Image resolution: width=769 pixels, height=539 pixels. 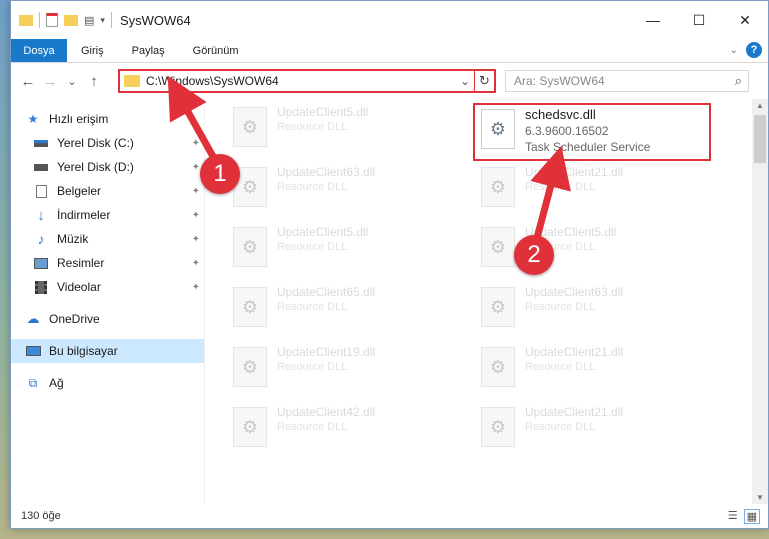 I want to click on sidebar-item-disk-c: Yerel Disk (C:) ✦, so click(x=107, y=143).